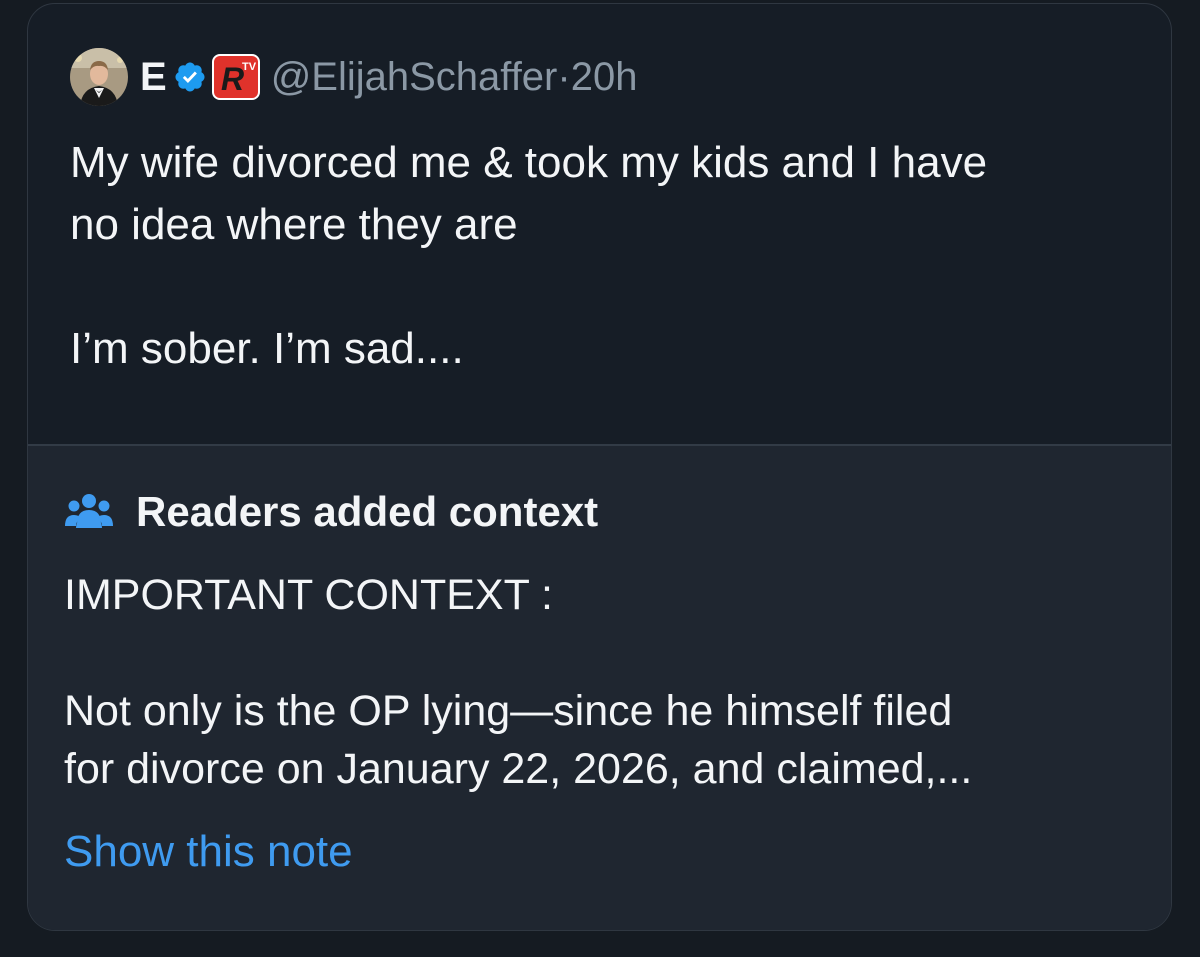 This screenshot has width=1200, height=957. I want to click on rtv-affiliate-icon: R TV, so click(236, 77).